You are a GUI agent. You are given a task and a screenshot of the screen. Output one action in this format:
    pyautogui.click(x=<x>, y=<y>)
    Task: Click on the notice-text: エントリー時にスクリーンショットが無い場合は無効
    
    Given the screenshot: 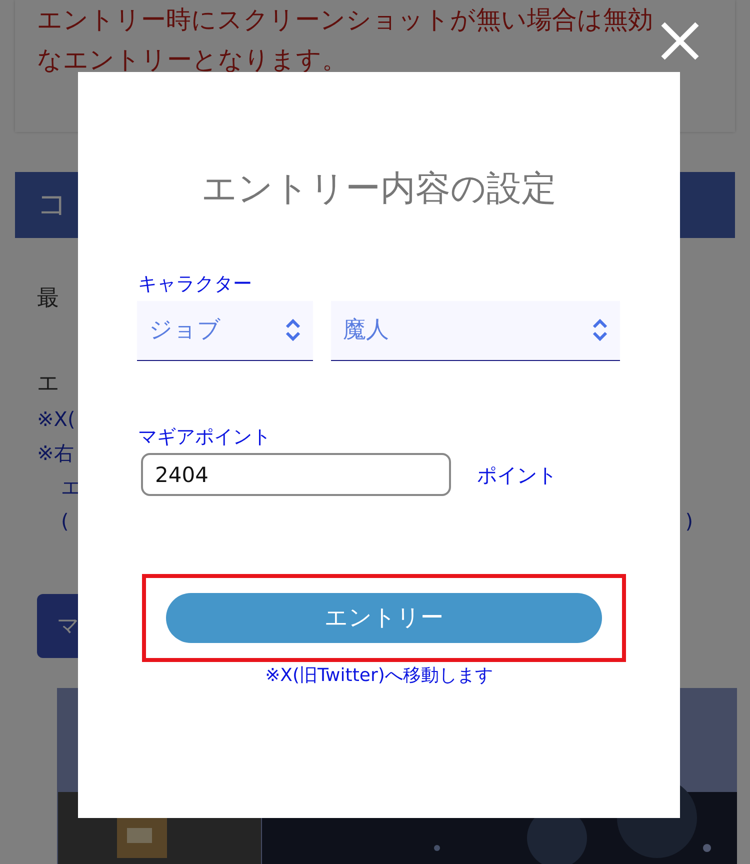 What is the action you would take?
    pyautogui.click(x=345, y=20)
    